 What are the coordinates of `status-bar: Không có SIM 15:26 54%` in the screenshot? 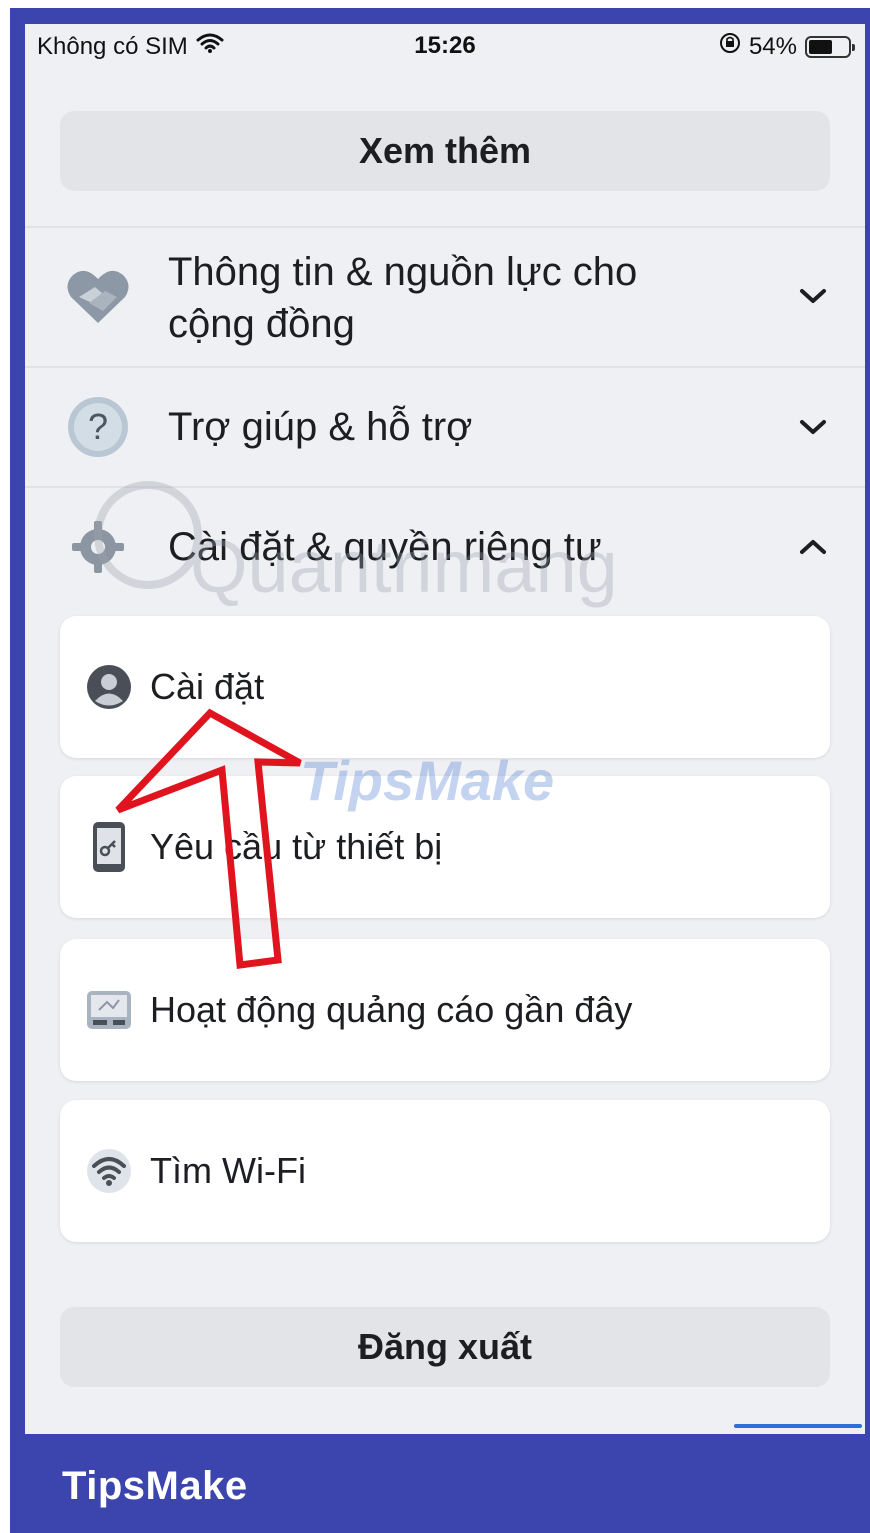 It's located at (445, 59).